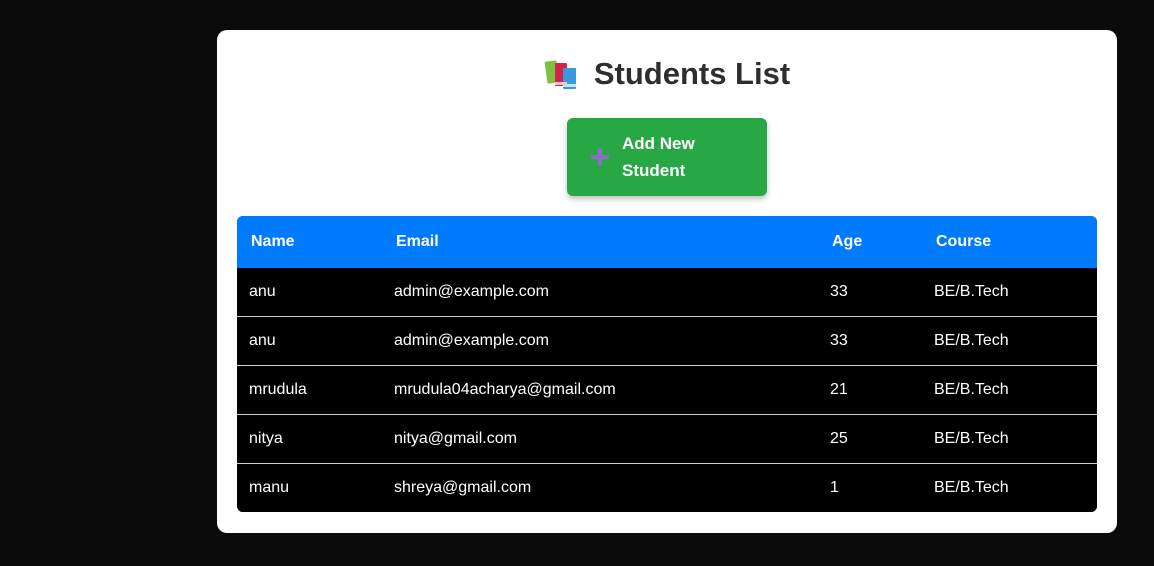 The height and width of the screenshot is (566, 1154). I want to click on cell-email: nitya@gmail.com, so click(455, 438).